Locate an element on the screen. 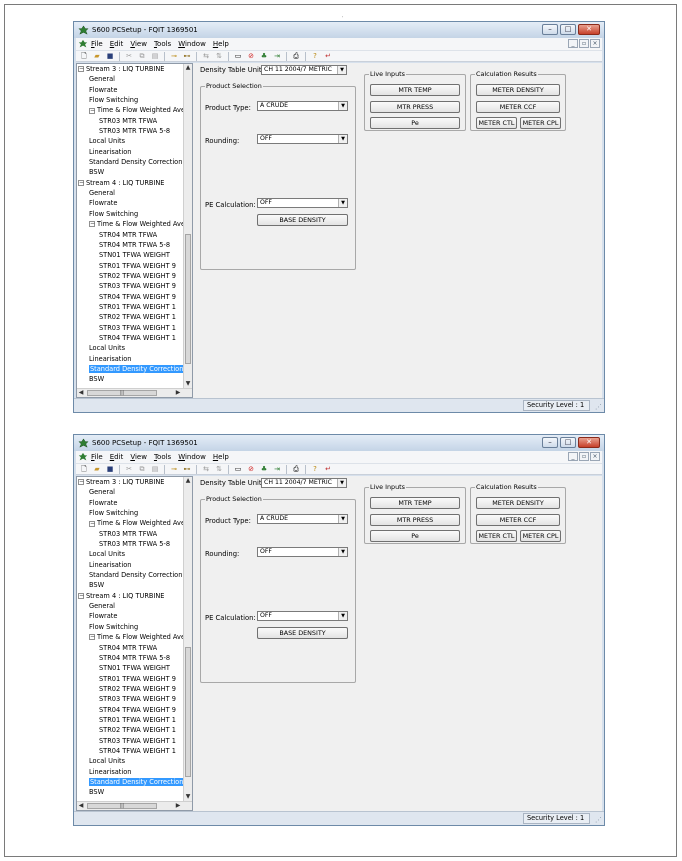 The height and width of the screenshot is (861, 682). tree-item: STR02 TFWA WEIGHT 9 is located at coordinates (134, 276).